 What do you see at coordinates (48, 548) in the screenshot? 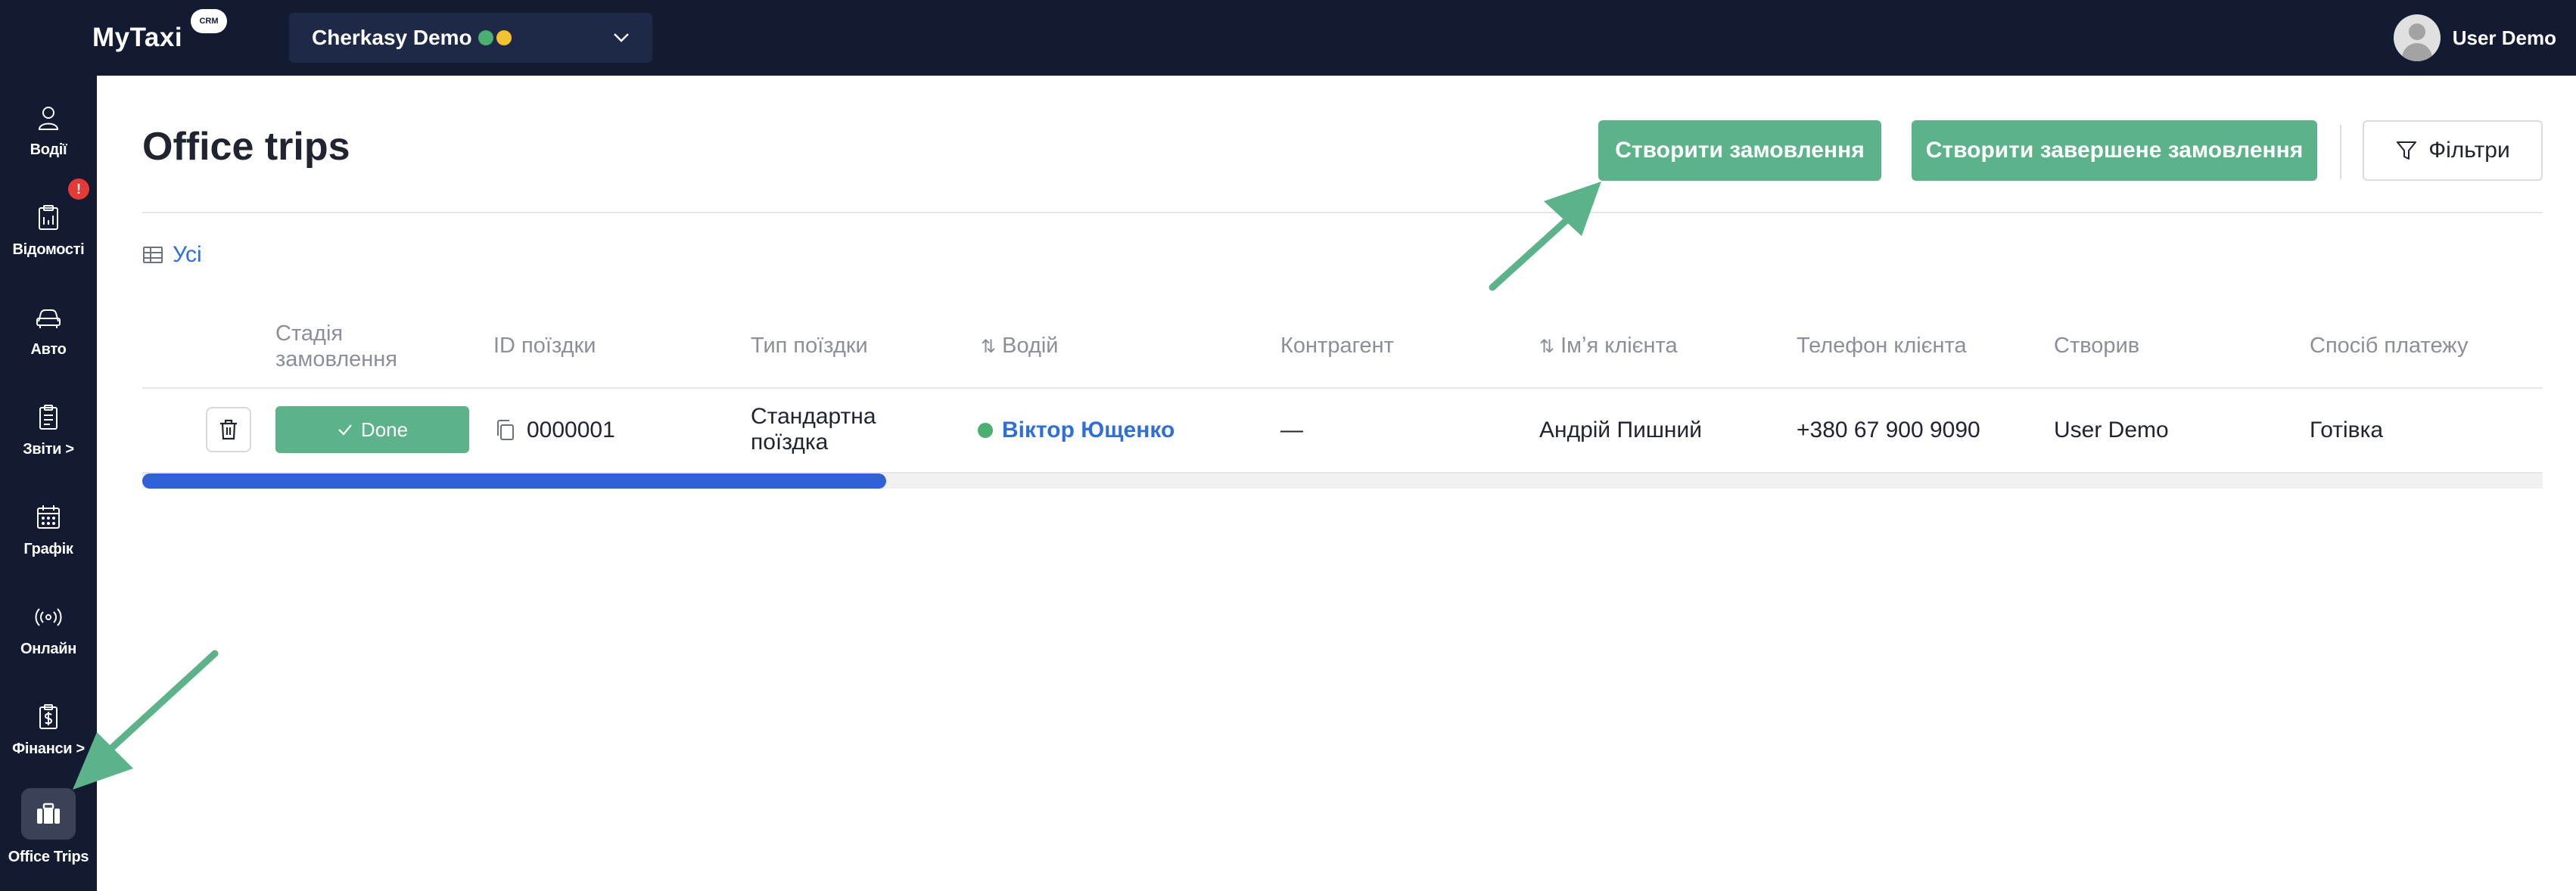
I see `sidebar-item-label: Графік` at bounding box center [48, 548].